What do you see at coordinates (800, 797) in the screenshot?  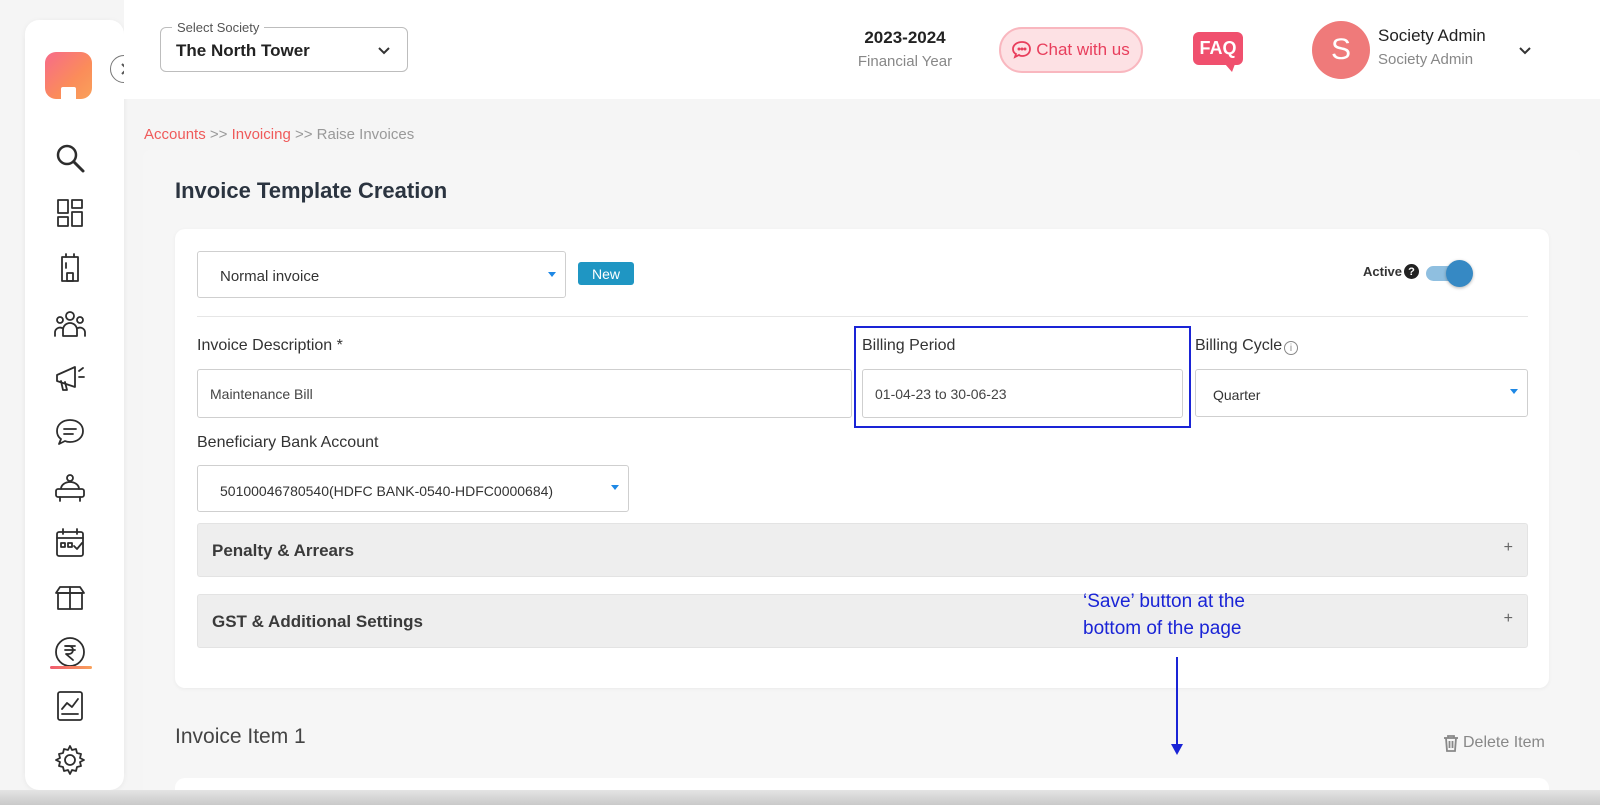 I see `window-bottom-edge` at bounding box center [800, 797].